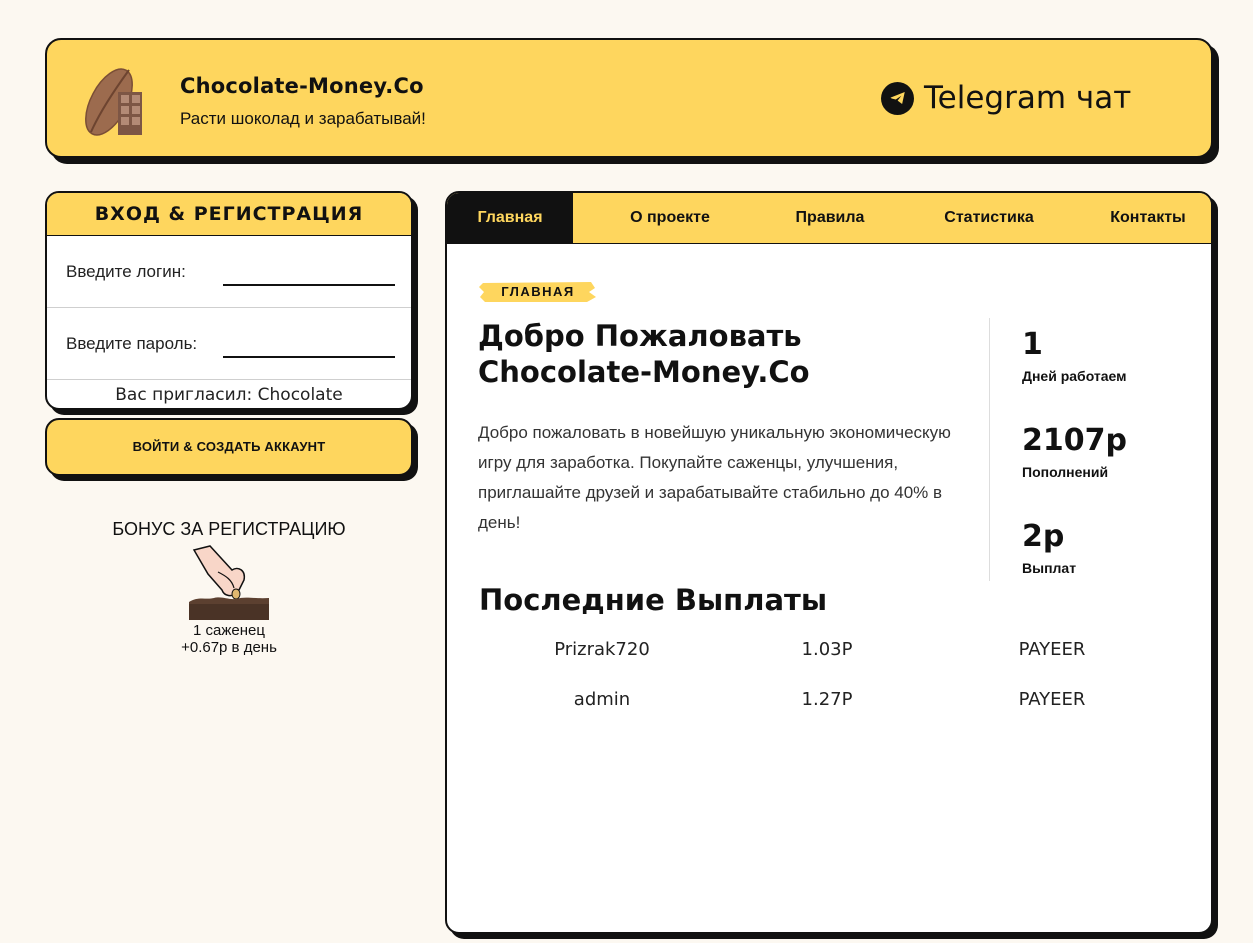 This screenshot has height=943, width=1253. What do you see at coordinates (229, 647) in the screenshot?
I see `bonus-daily-rate: +0.67р в день` at bounding box center [229, 647].